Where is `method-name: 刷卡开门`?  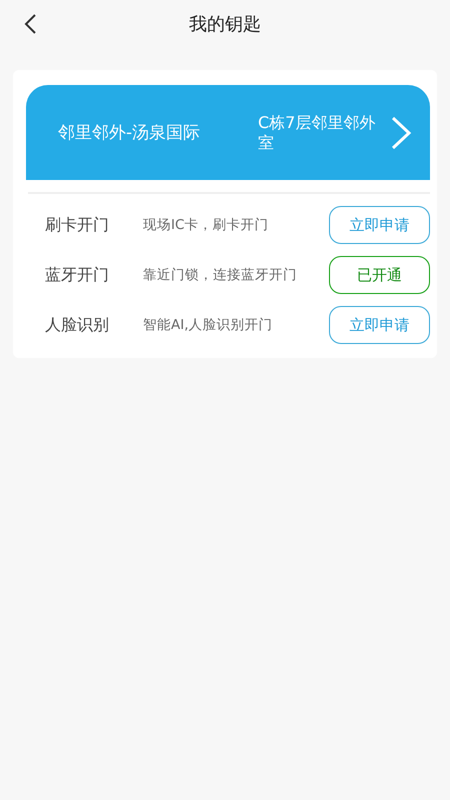
method-name: 刷卡开门 is located at coordinates (77, 225).